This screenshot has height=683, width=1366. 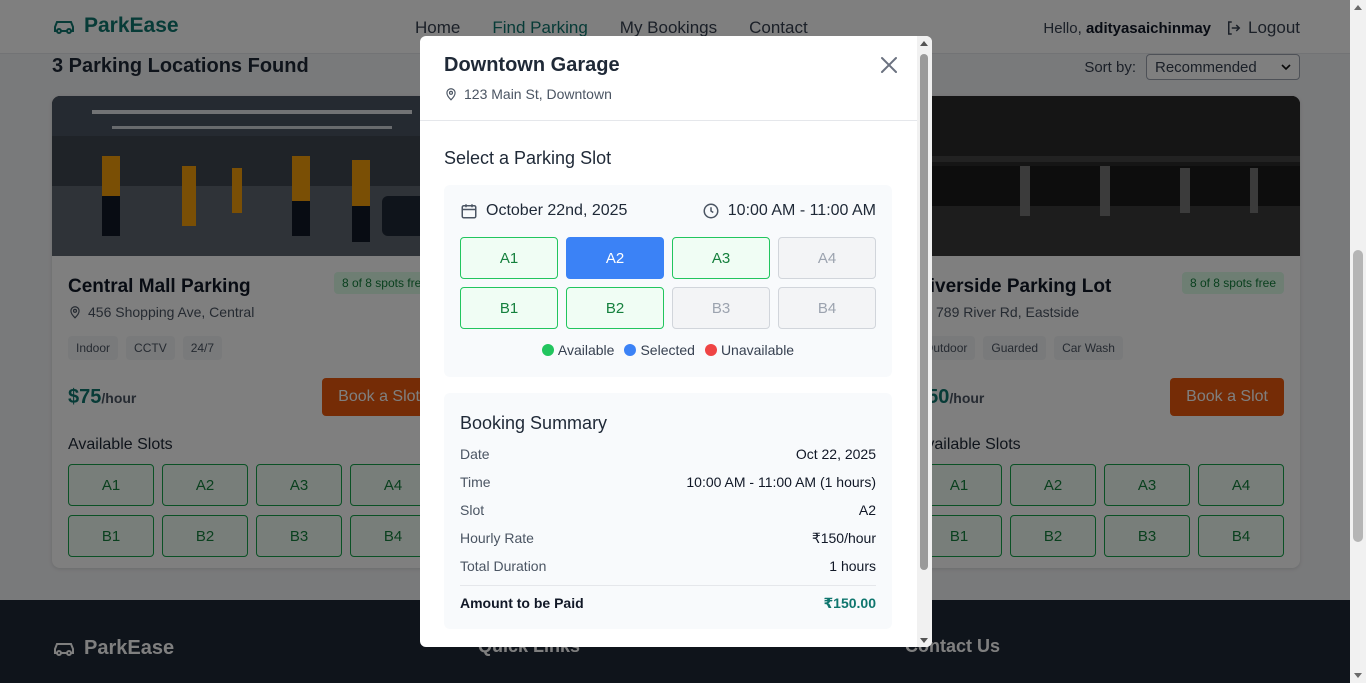 What do you see at coordinates (577, 350) in the screenshot?
I see `legend-available: Available` at bounding box center [577, 350].